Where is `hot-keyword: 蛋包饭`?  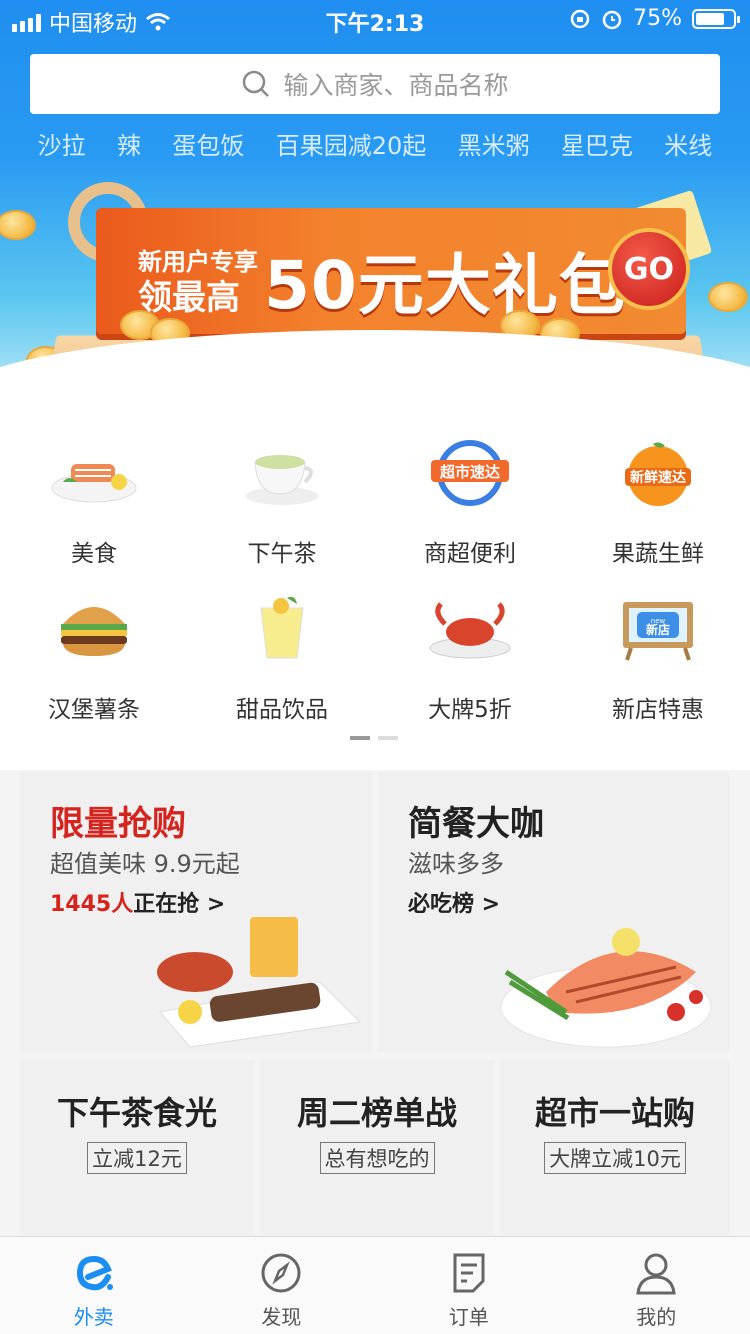 hot-keyword: 蛋包饭 is located at coordinates (208, 143).